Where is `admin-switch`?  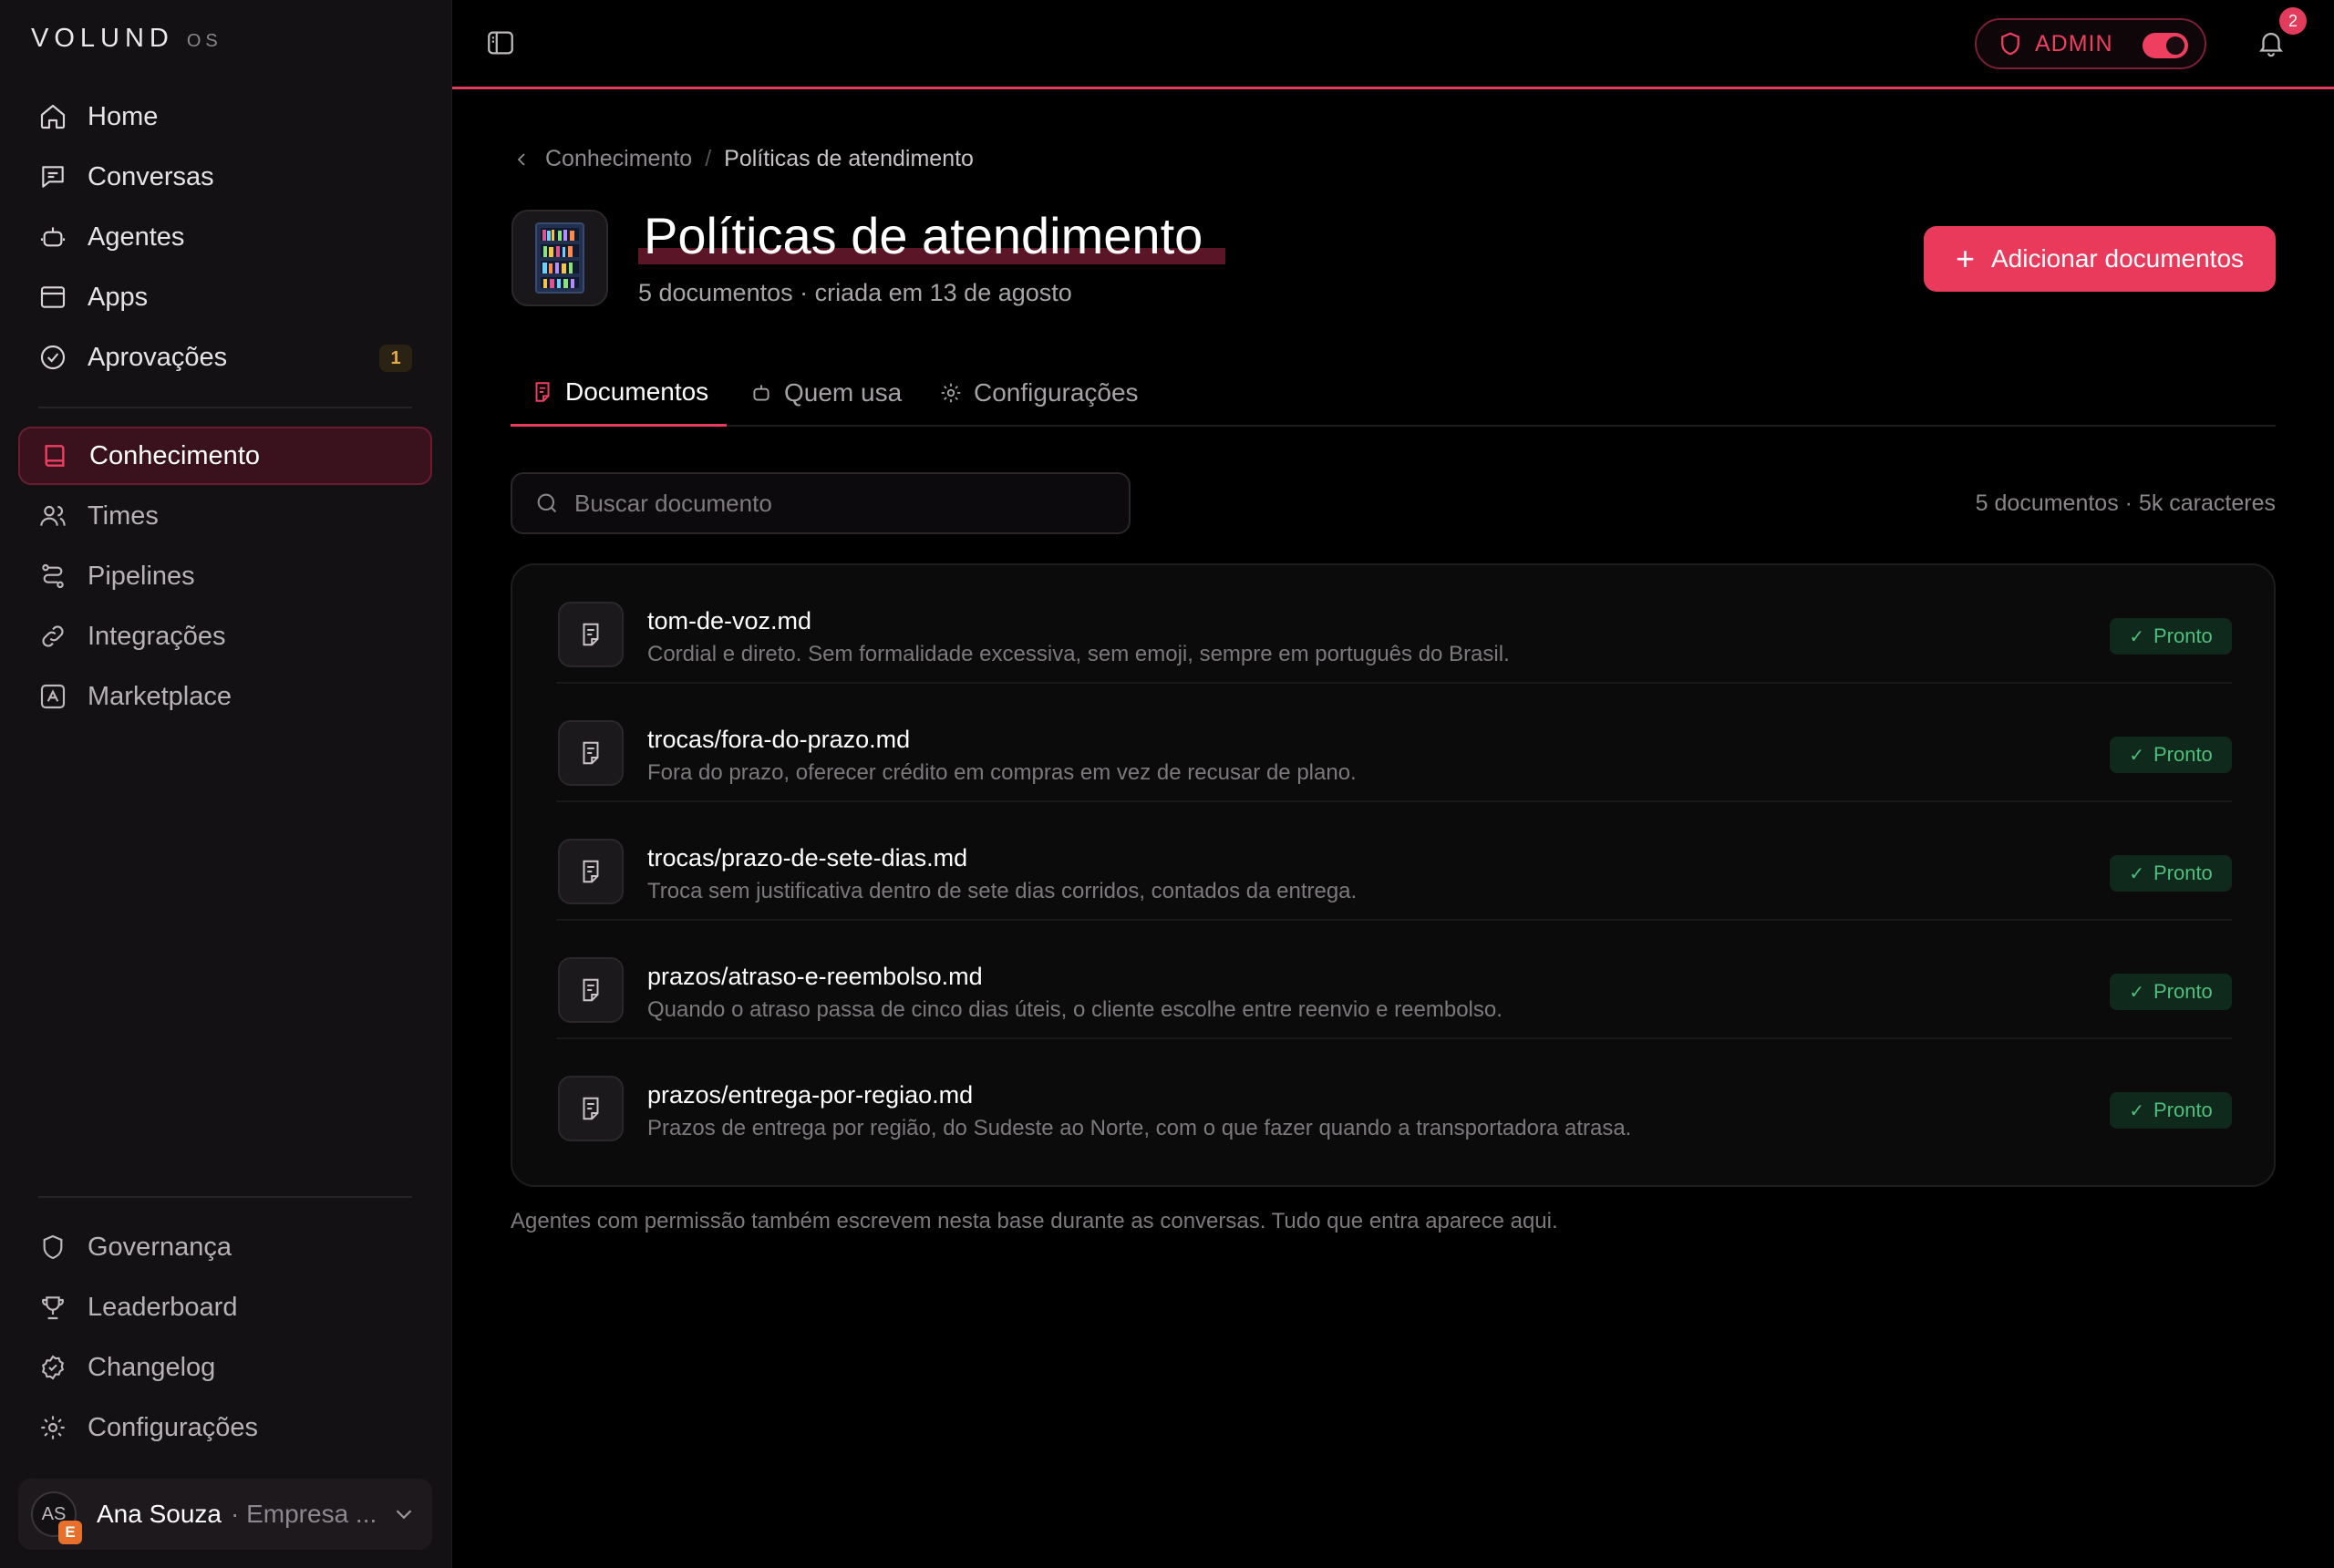
admin-switch is located at coordinates (2165, 45).